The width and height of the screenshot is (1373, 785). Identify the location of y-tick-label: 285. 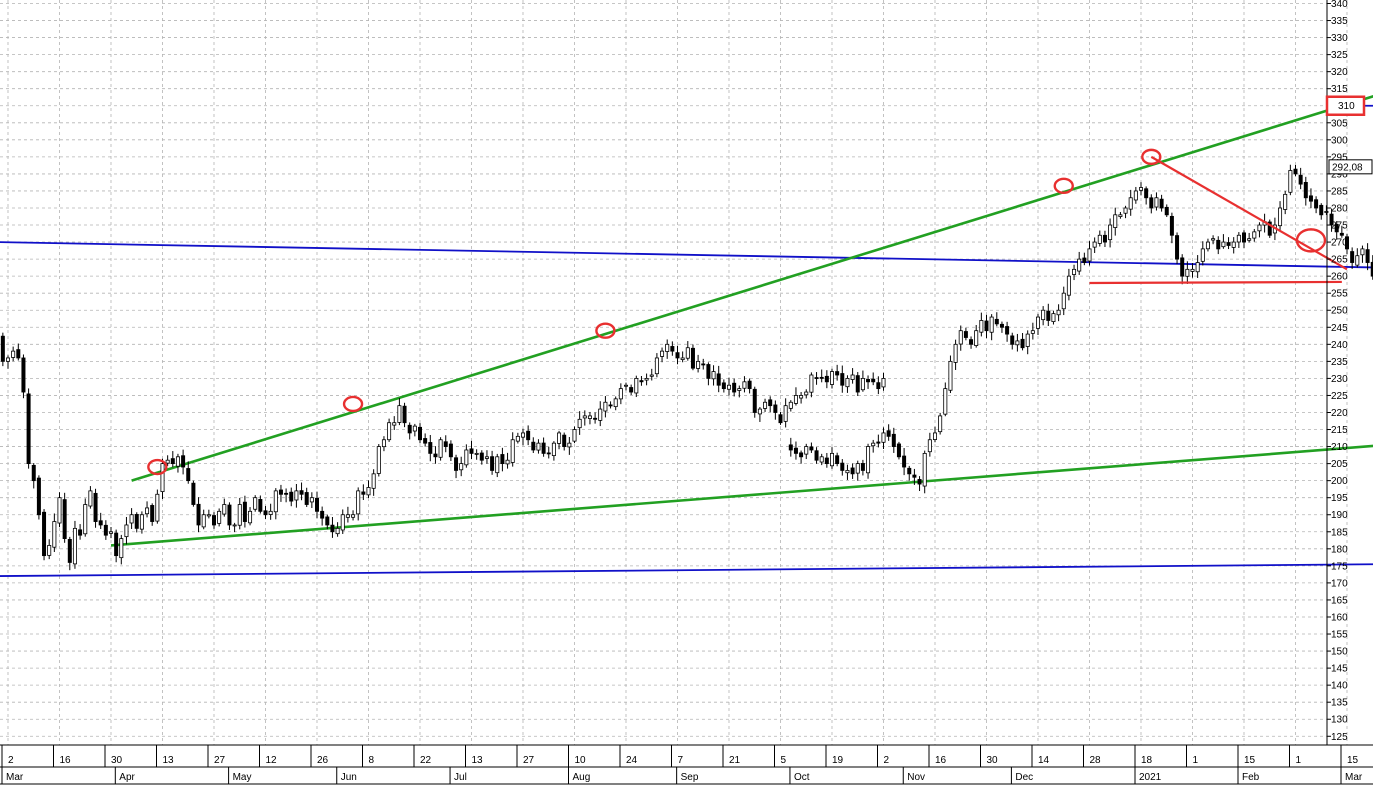
(1339, 191).